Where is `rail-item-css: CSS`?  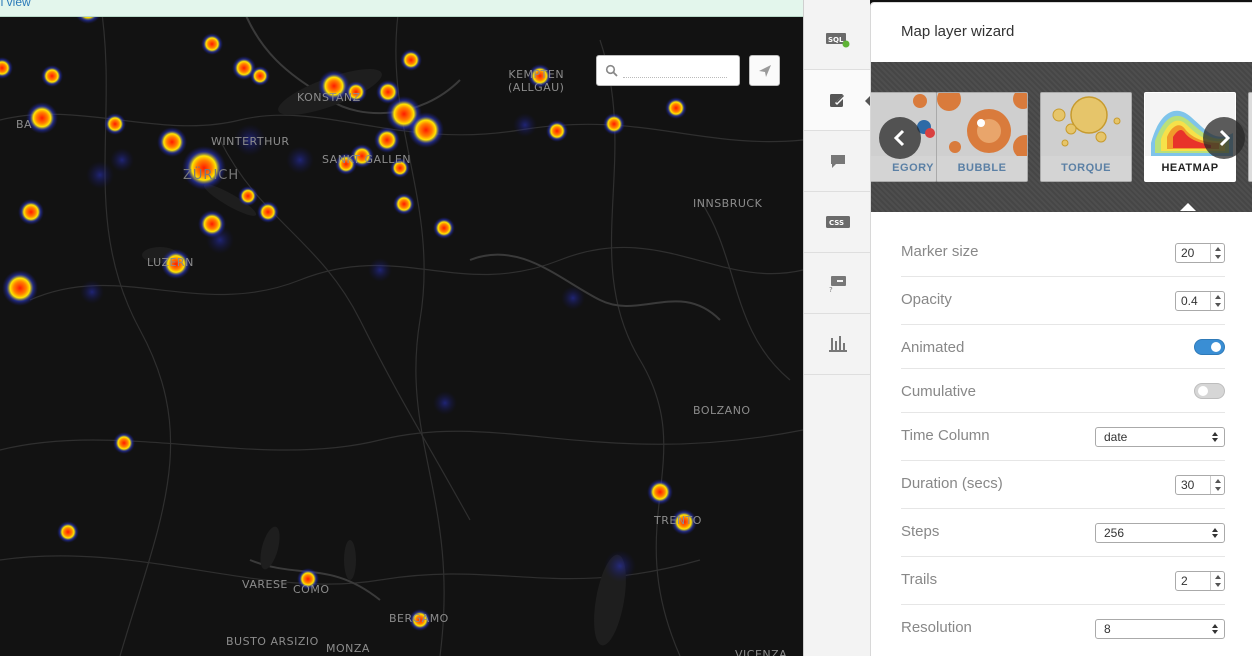 rail-item-css: CSS is located at coordinates (837, 222).